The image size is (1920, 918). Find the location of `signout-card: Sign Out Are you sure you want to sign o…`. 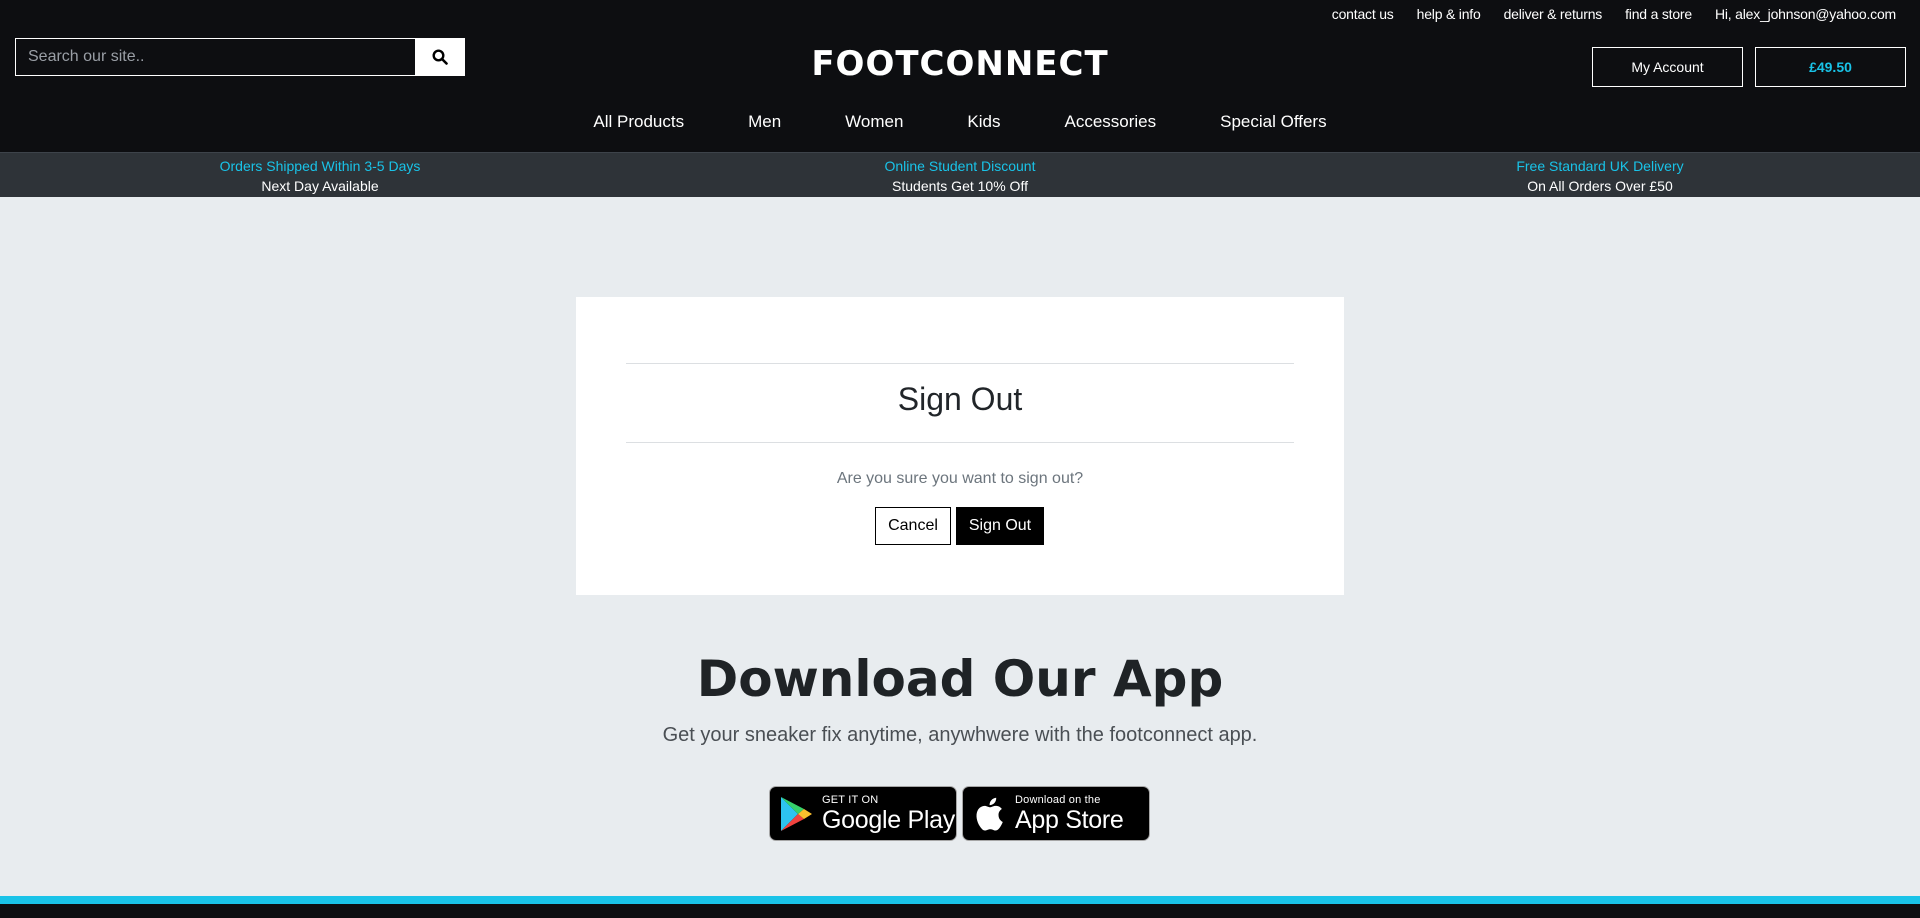

signout-card: Sign Out Are you sure you want to sign o… is located at coordinates (960, 446).